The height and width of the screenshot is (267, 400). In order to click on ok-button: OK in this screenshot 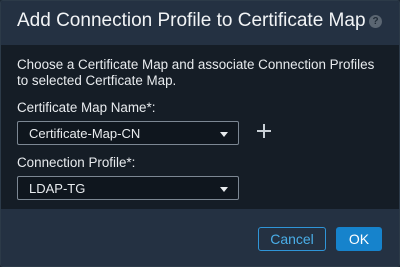, I will do `click(359, 239)`.